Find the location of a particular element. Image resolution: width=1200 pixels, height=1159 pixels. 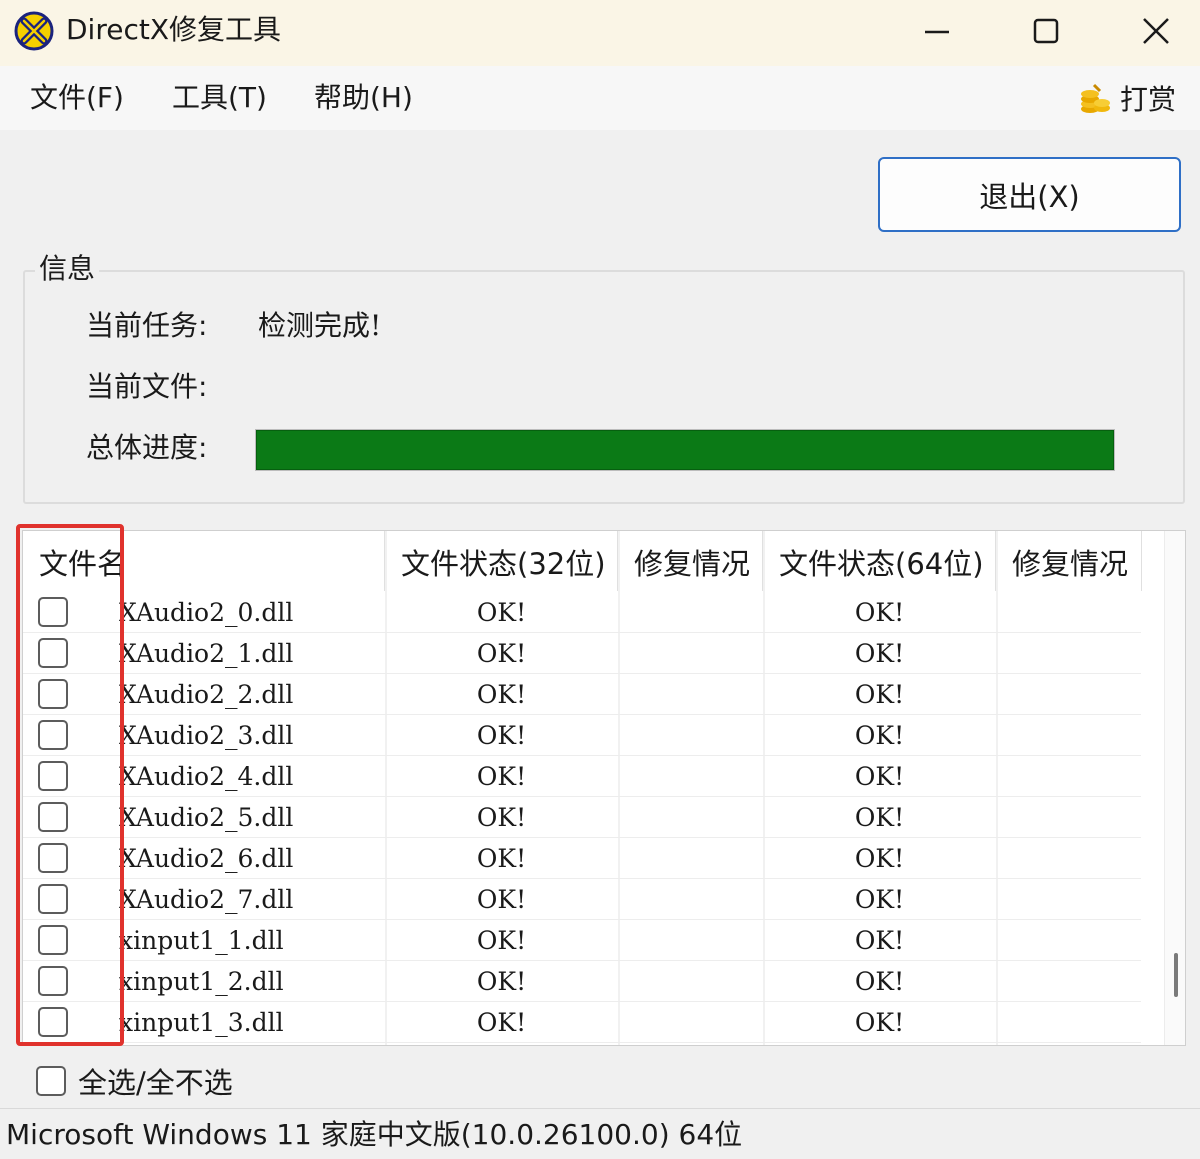

menu-tools: 工具(T) is located at coordinates (219, 98).